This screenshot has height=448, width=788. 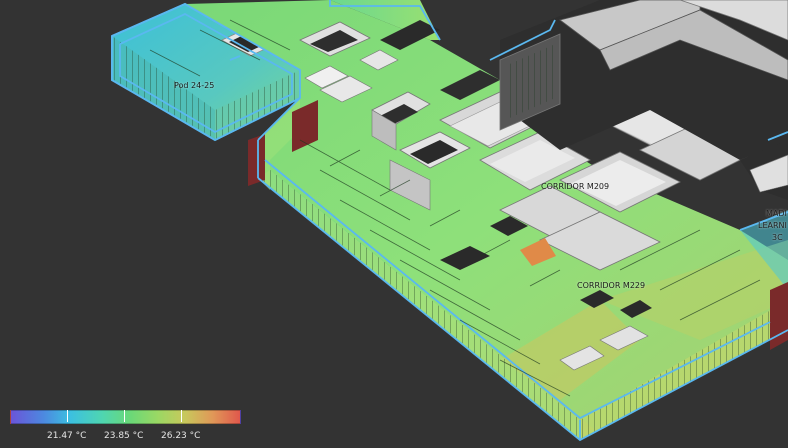 What do you see at coordinates (67, 416) in the screenshot?
I see `legend-tick-min` at bounding box center [67, 416].